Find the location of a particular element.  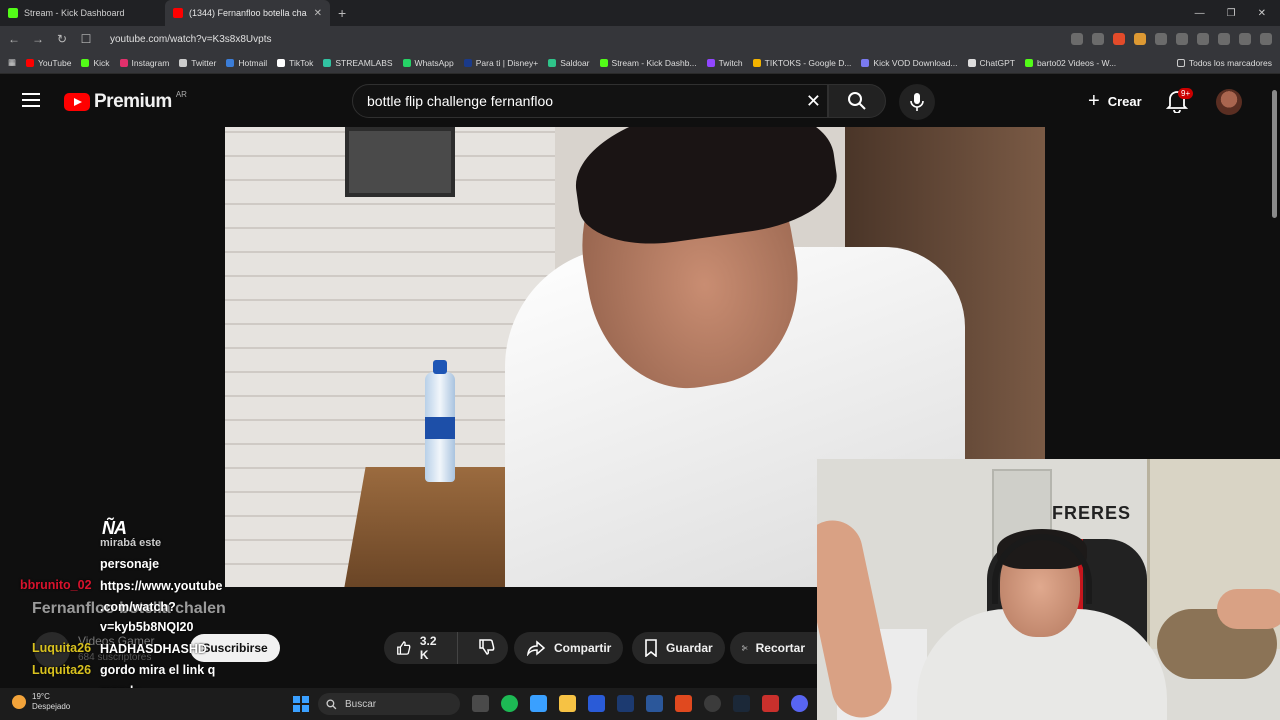

clear-search-icon: ✕ is located at coordinates (813, 101).